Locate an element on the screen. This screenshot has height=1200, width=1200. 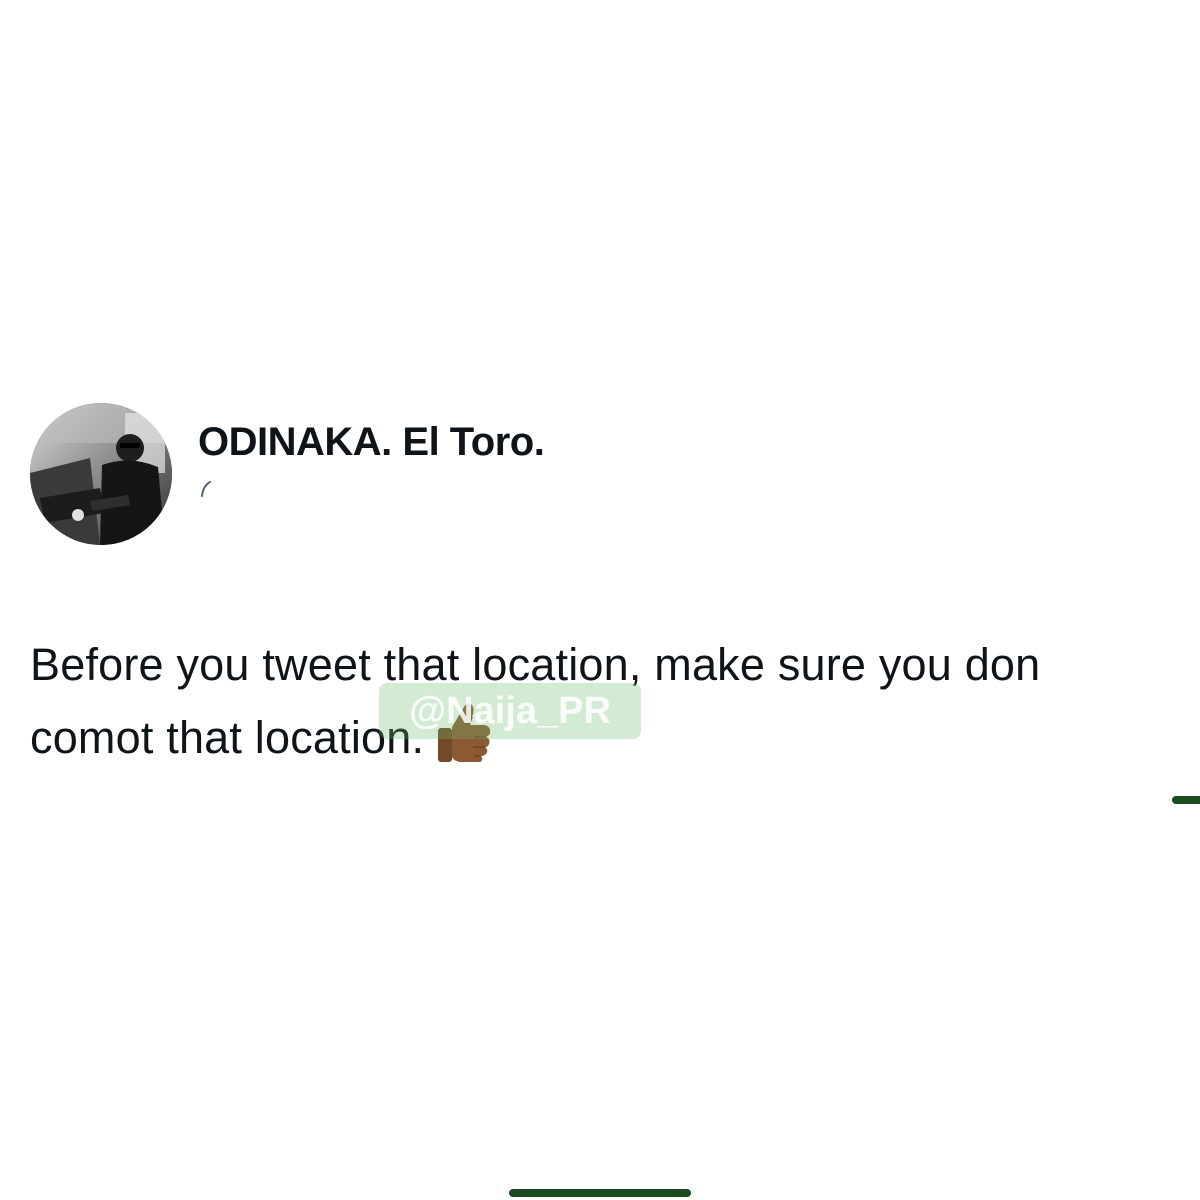
watermark: @Naija_PR is located at coordinates (510, 711).